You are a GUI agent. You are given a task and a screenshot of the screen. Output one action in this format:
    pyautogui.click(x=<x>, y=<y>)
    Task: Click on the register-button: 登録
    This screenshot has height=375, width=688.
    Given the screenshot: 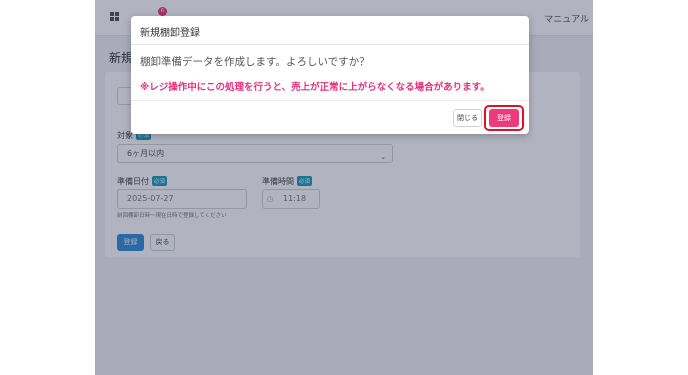 What is the action you would take?
    pyautogui.click(x=504, y=118)
    